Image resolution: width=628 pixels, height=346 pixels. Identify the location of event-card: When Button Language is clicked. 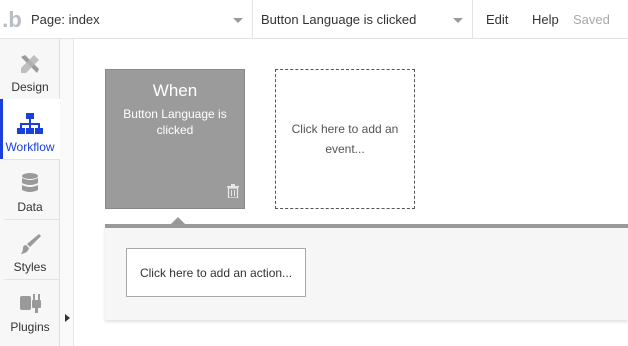
(175, 139).